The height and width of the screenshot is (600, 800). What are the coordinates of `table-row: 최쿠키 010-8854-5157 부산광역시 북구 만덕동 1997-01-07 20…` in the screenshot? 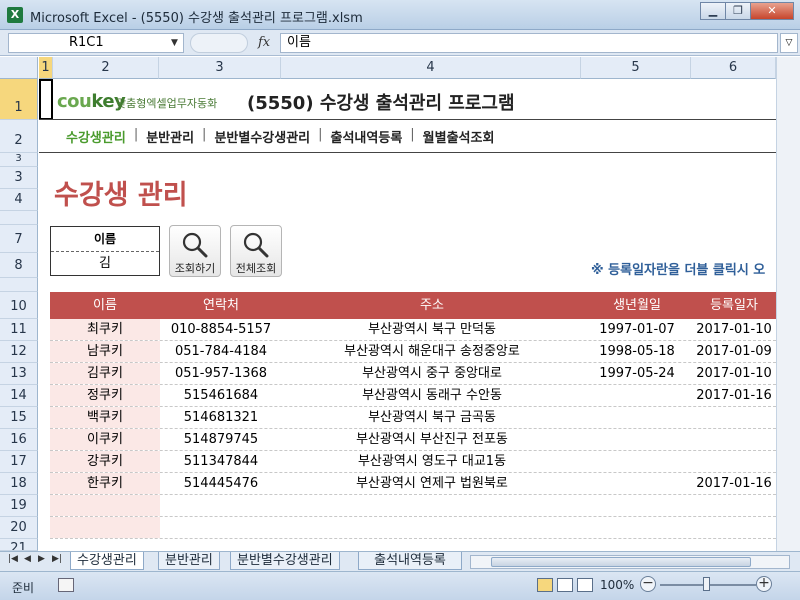 It's located at (413, 330).